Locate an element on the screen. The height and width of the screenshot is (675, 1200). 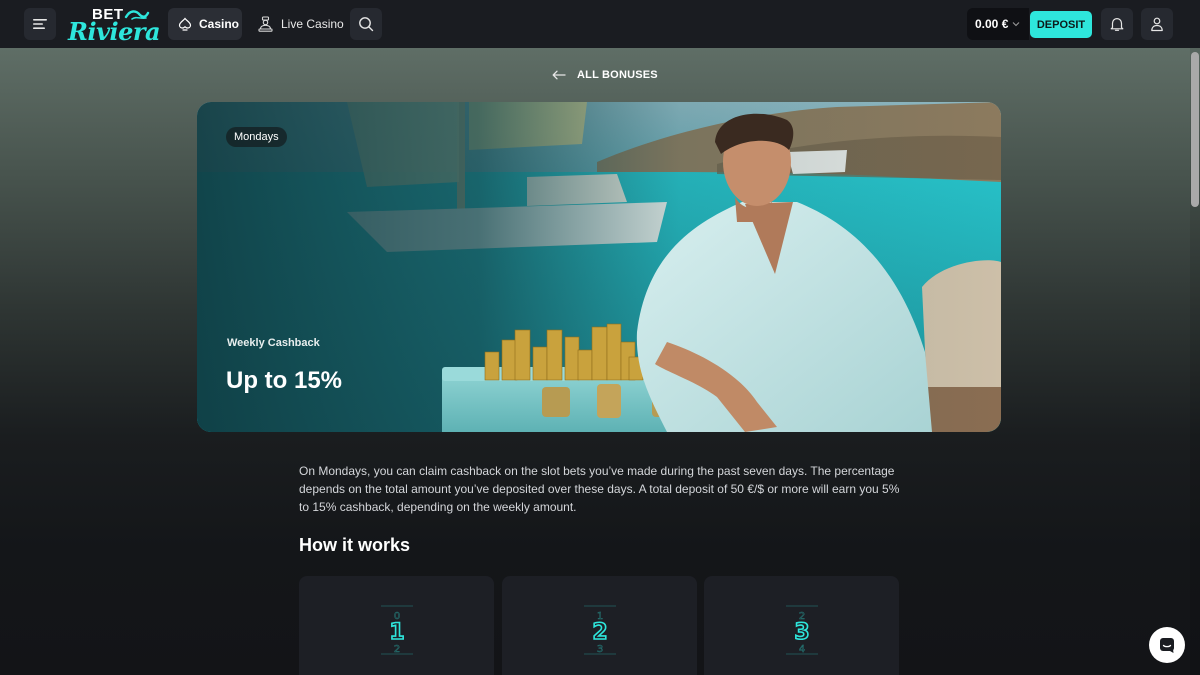
step-card-1: 0 1 2 is located at coordinates (396, 625).